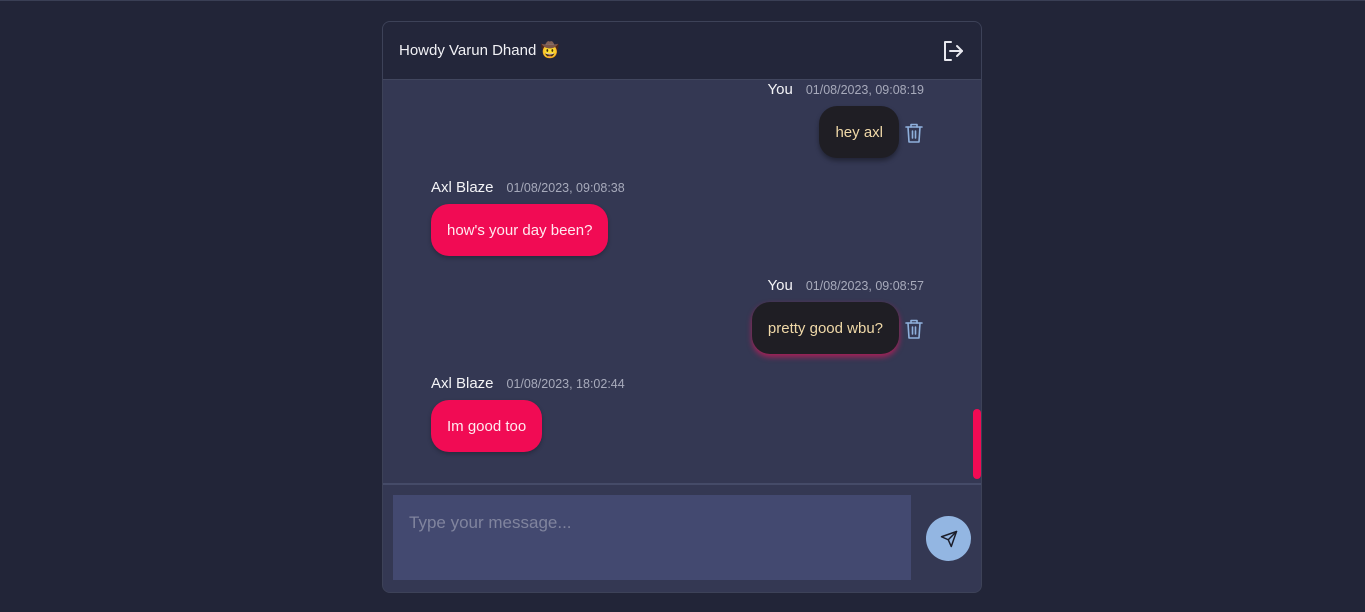  Describe the element at coordinates (652, 537) in the screenshot. I see `message-input` at that location.